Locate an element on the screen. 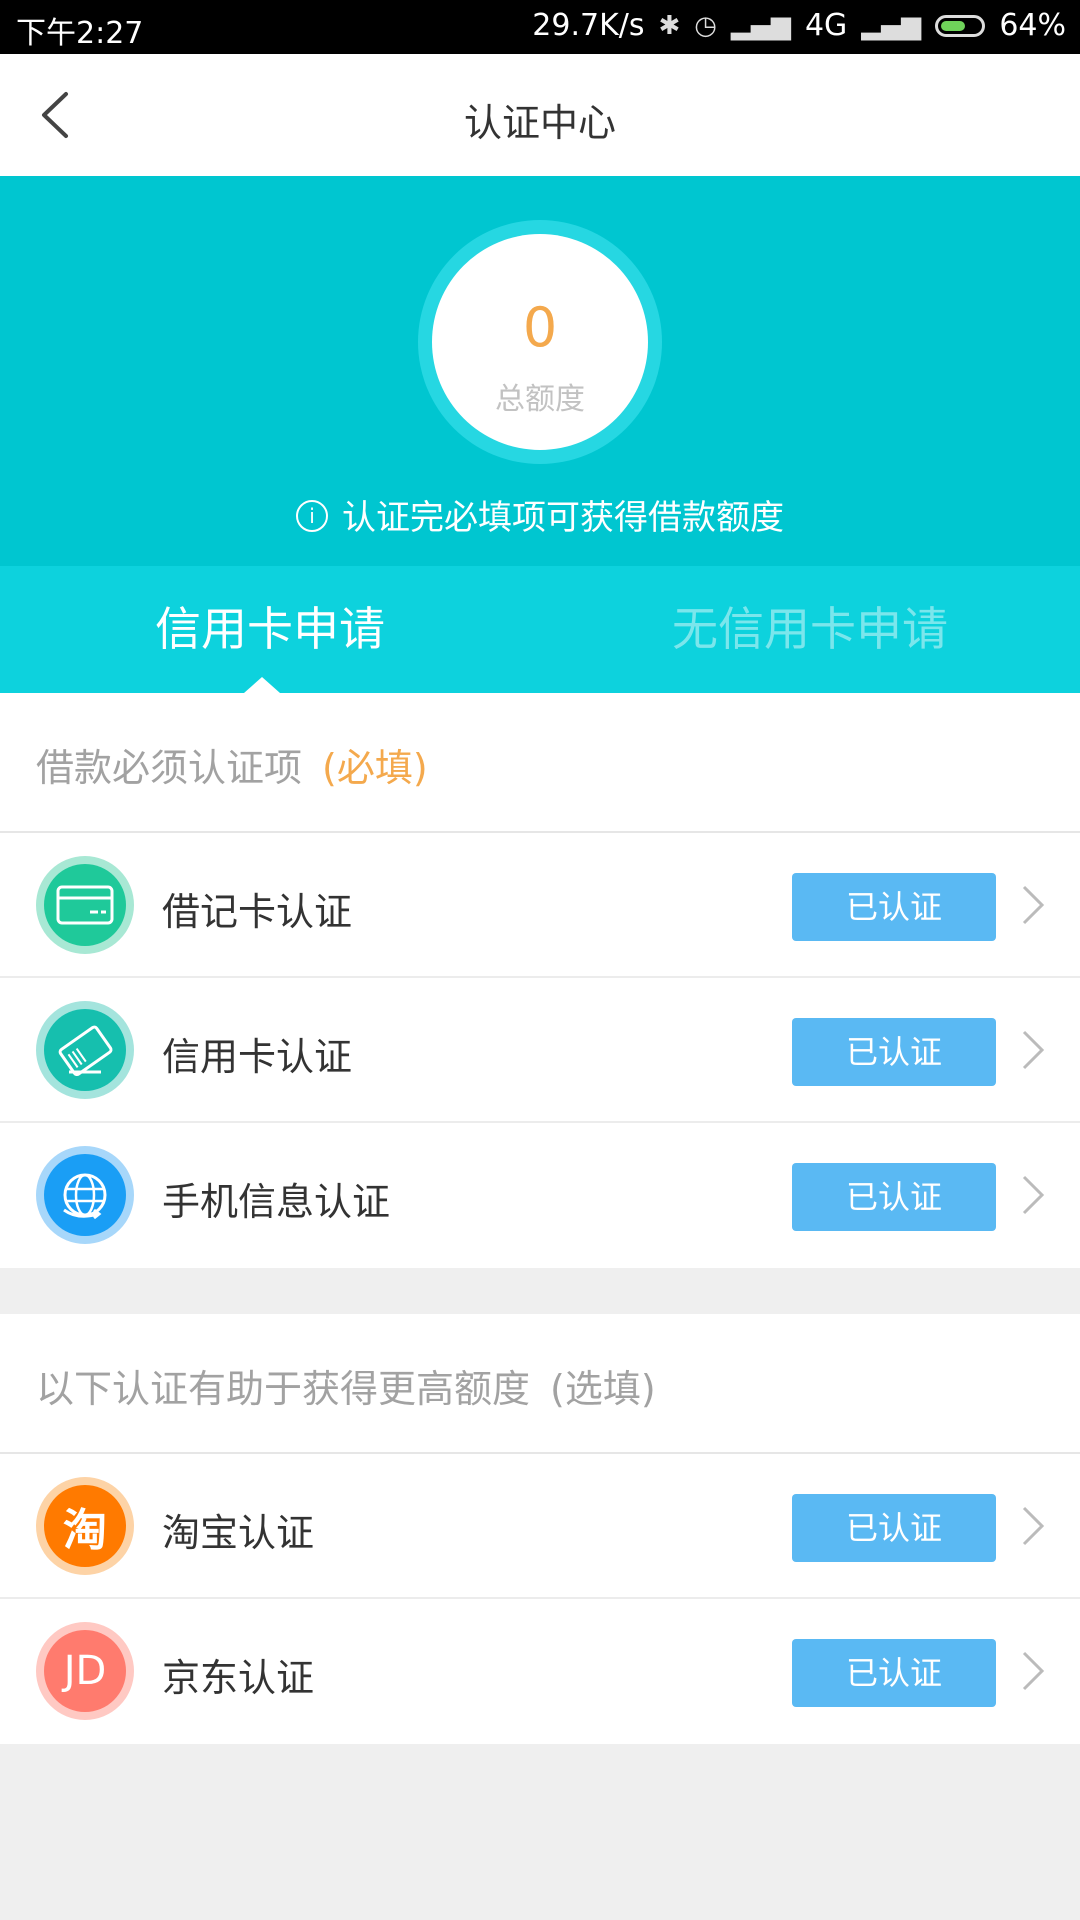 Image resolution: width=1080 pixels, height=1920 pixels. battery-fill is located at coordinates (953, 25).